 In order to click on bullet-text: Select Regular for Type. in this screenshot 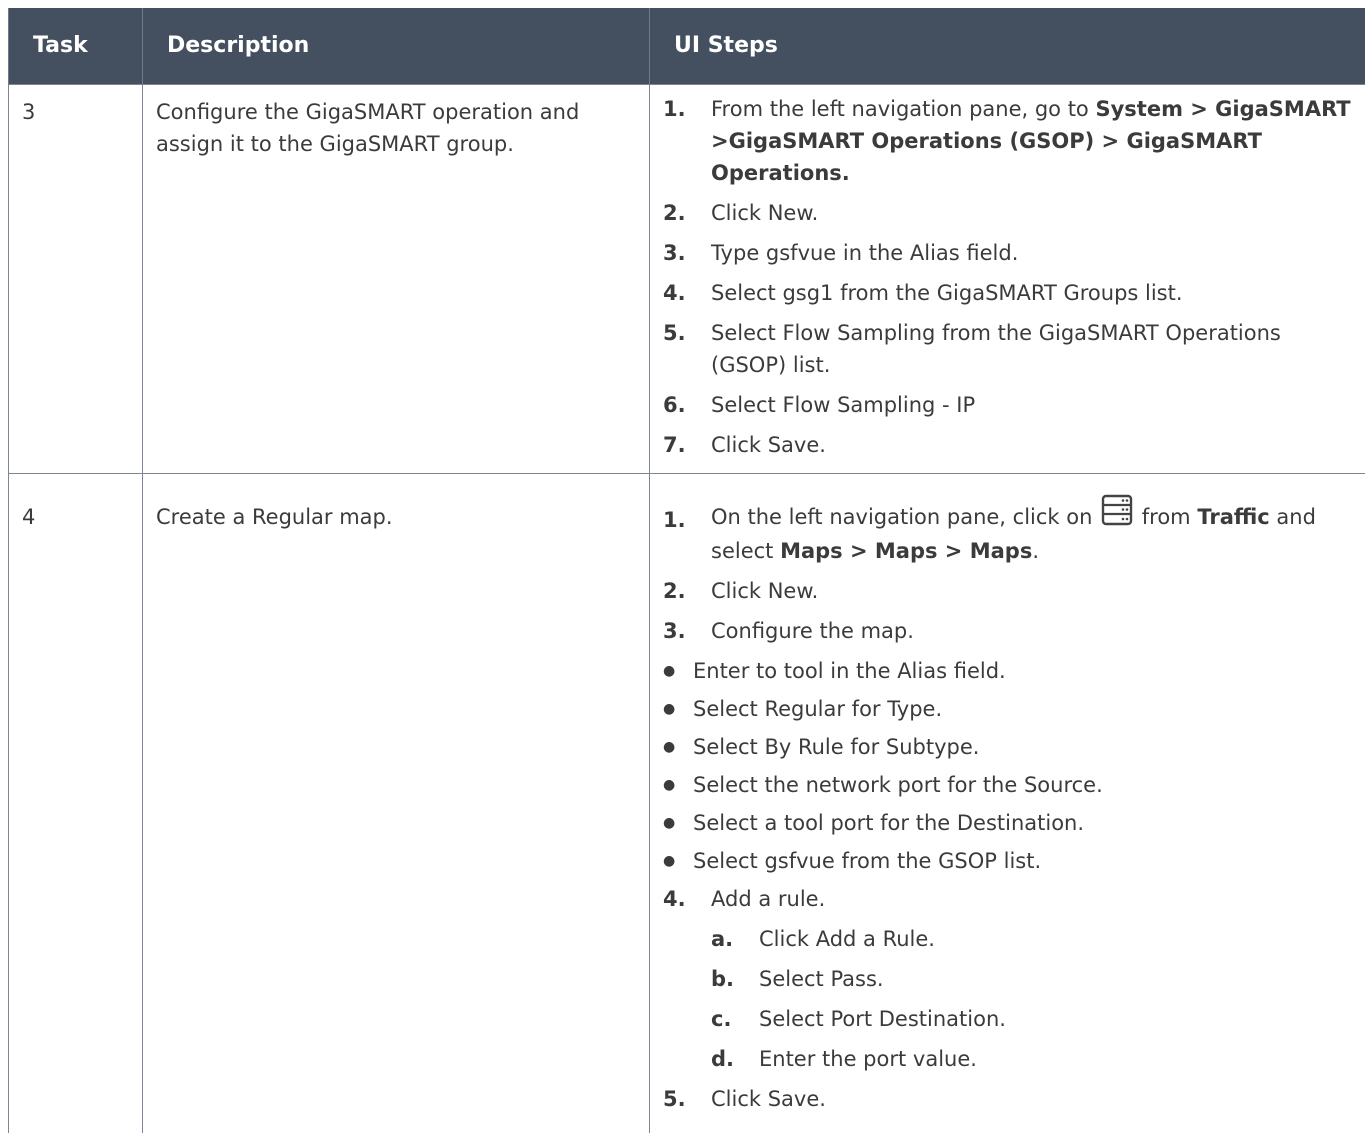, I will do `click(817, 709)`.